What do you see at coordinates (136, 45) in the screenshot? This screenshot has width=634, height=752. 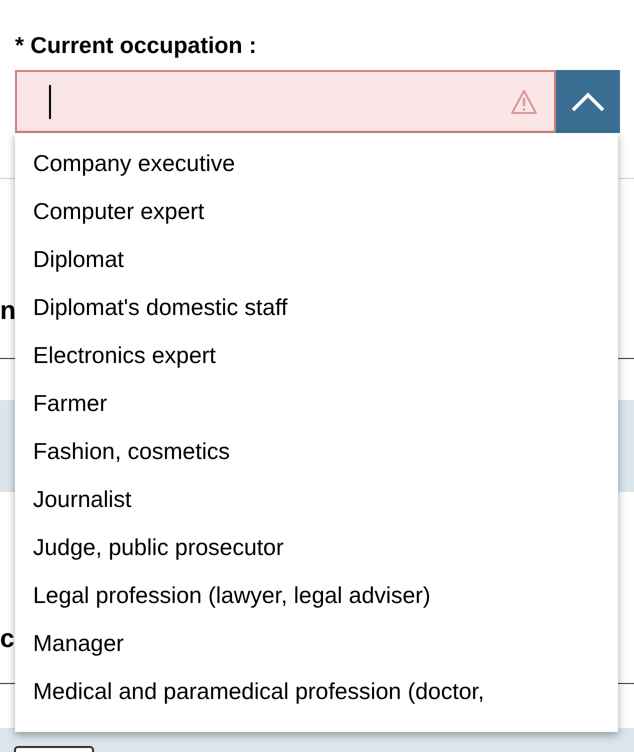 I see `field-label: * Current occupation :` at bounding box center [136, 45].